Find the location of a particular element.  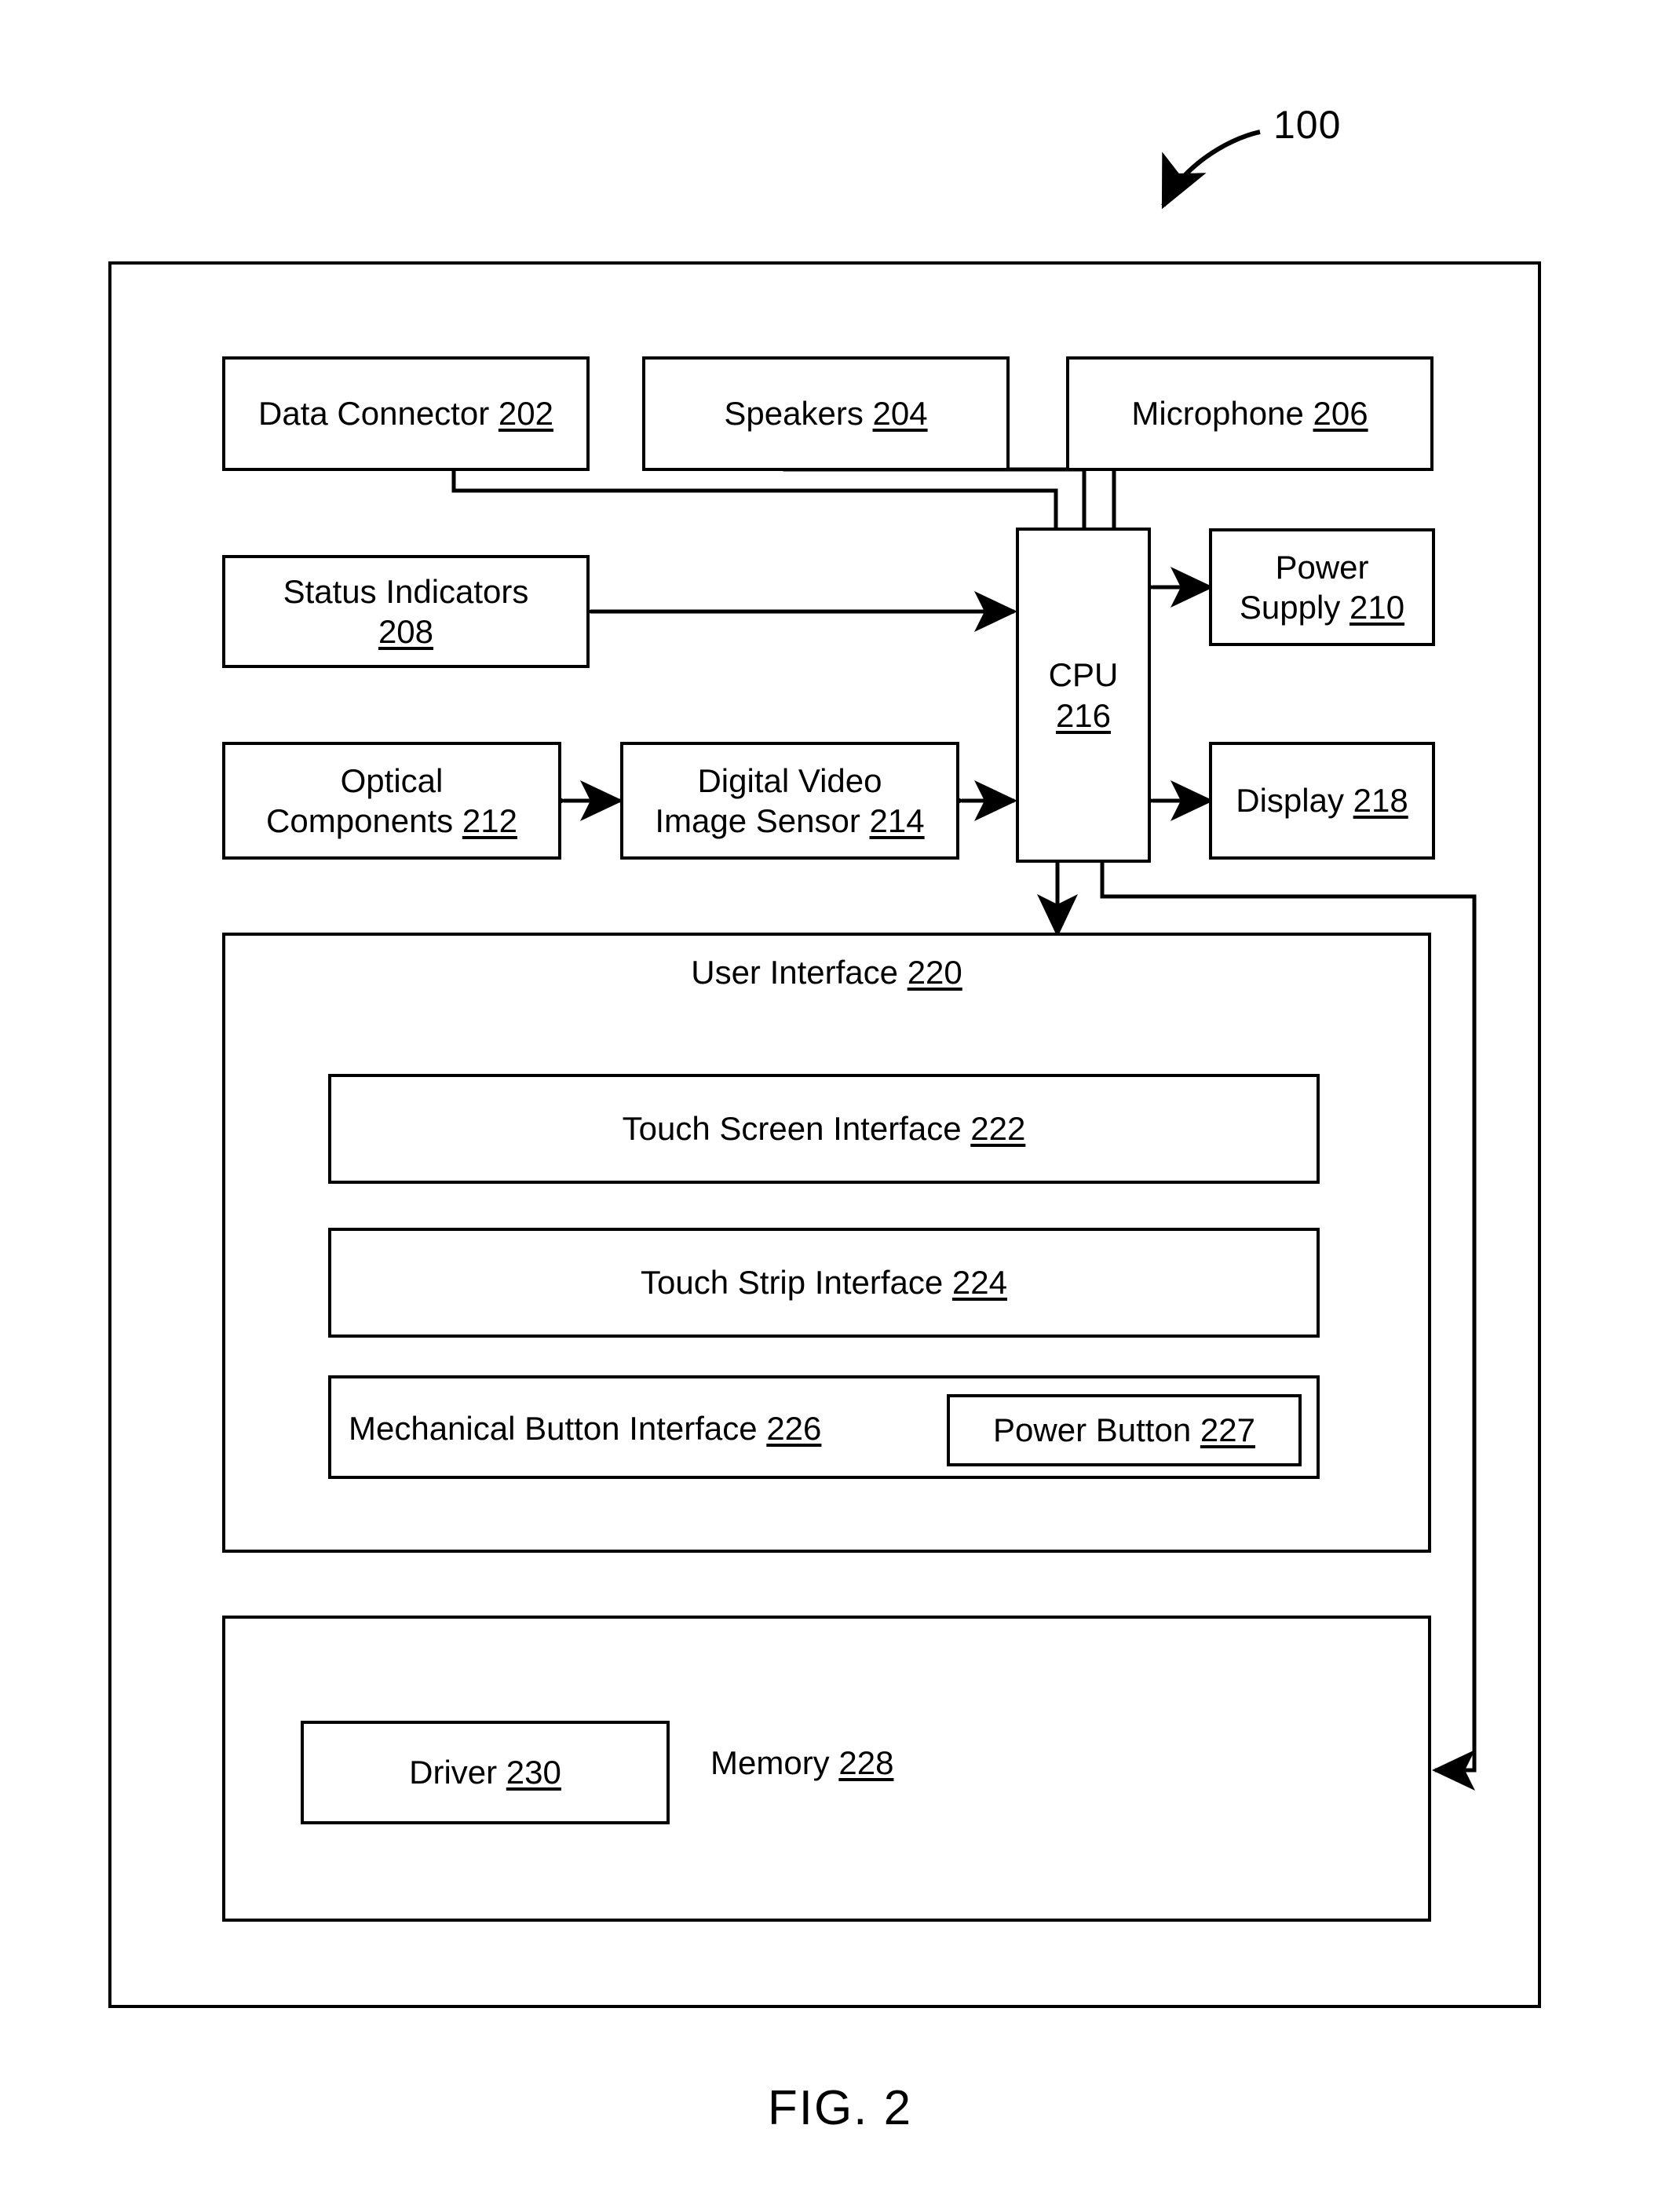

block-mechanical-button-interface-text: Mechanical Button Interface 226 is located at coordinates (585, 1429).